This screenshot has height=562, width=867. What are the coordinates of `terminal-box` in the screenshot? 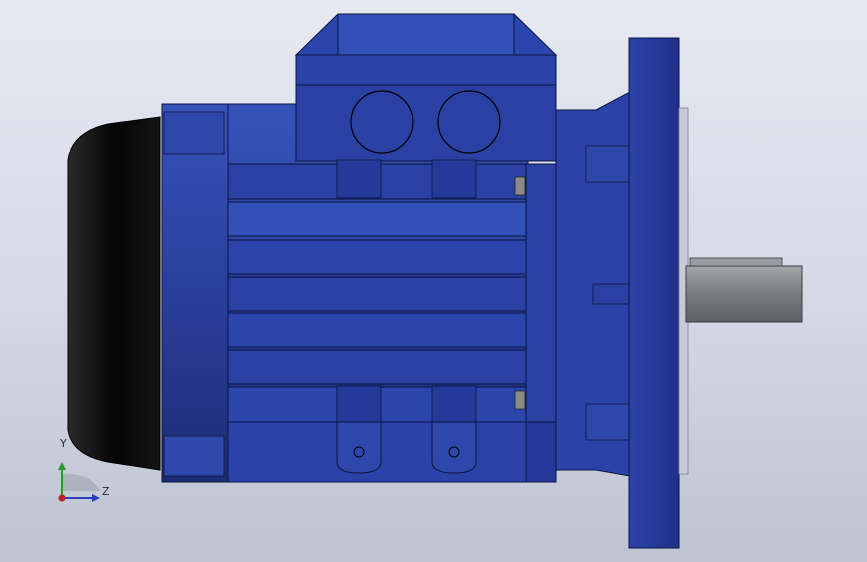 It's located at (426, 70).